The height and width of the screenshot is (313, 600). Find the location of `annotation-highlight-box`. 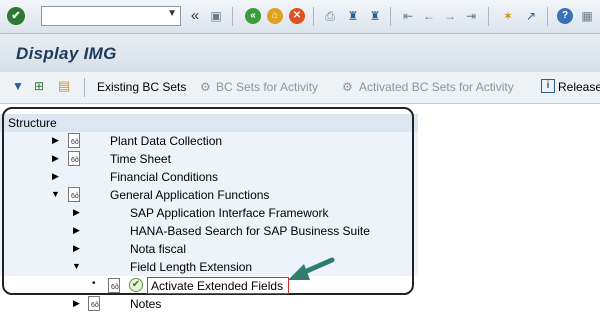

annotation-highlight-box is located at coordinates (218, 285).